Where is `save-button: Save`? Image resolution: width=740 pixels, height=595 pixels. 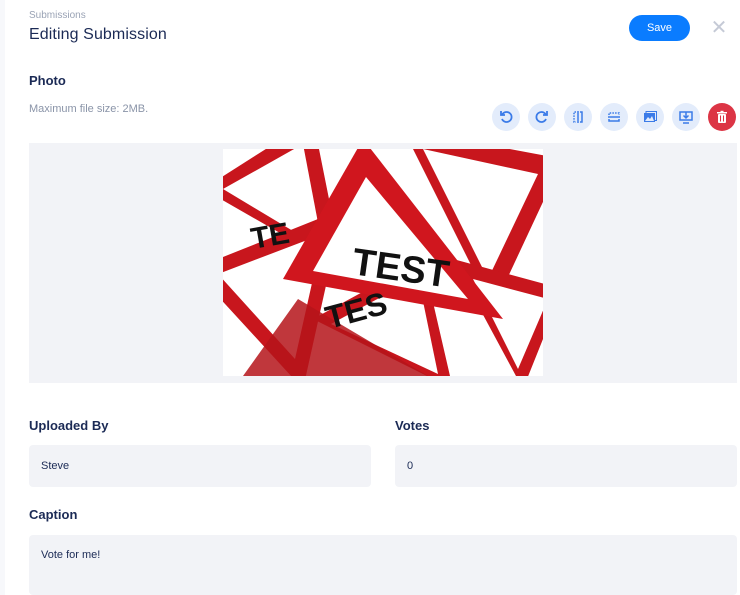 save-button: Save is located at coordinates (659, 28).